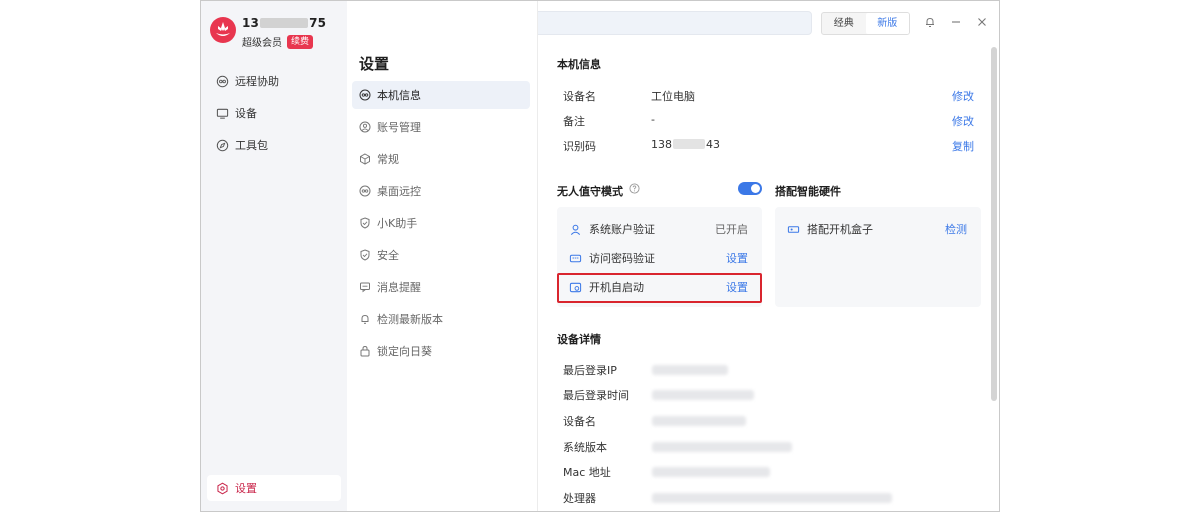  What do you see at coordinates (441, 191) in the screenshot?
I see `menu-item-remote-desktop: 桌面远控` at bounding box center [441, 191].